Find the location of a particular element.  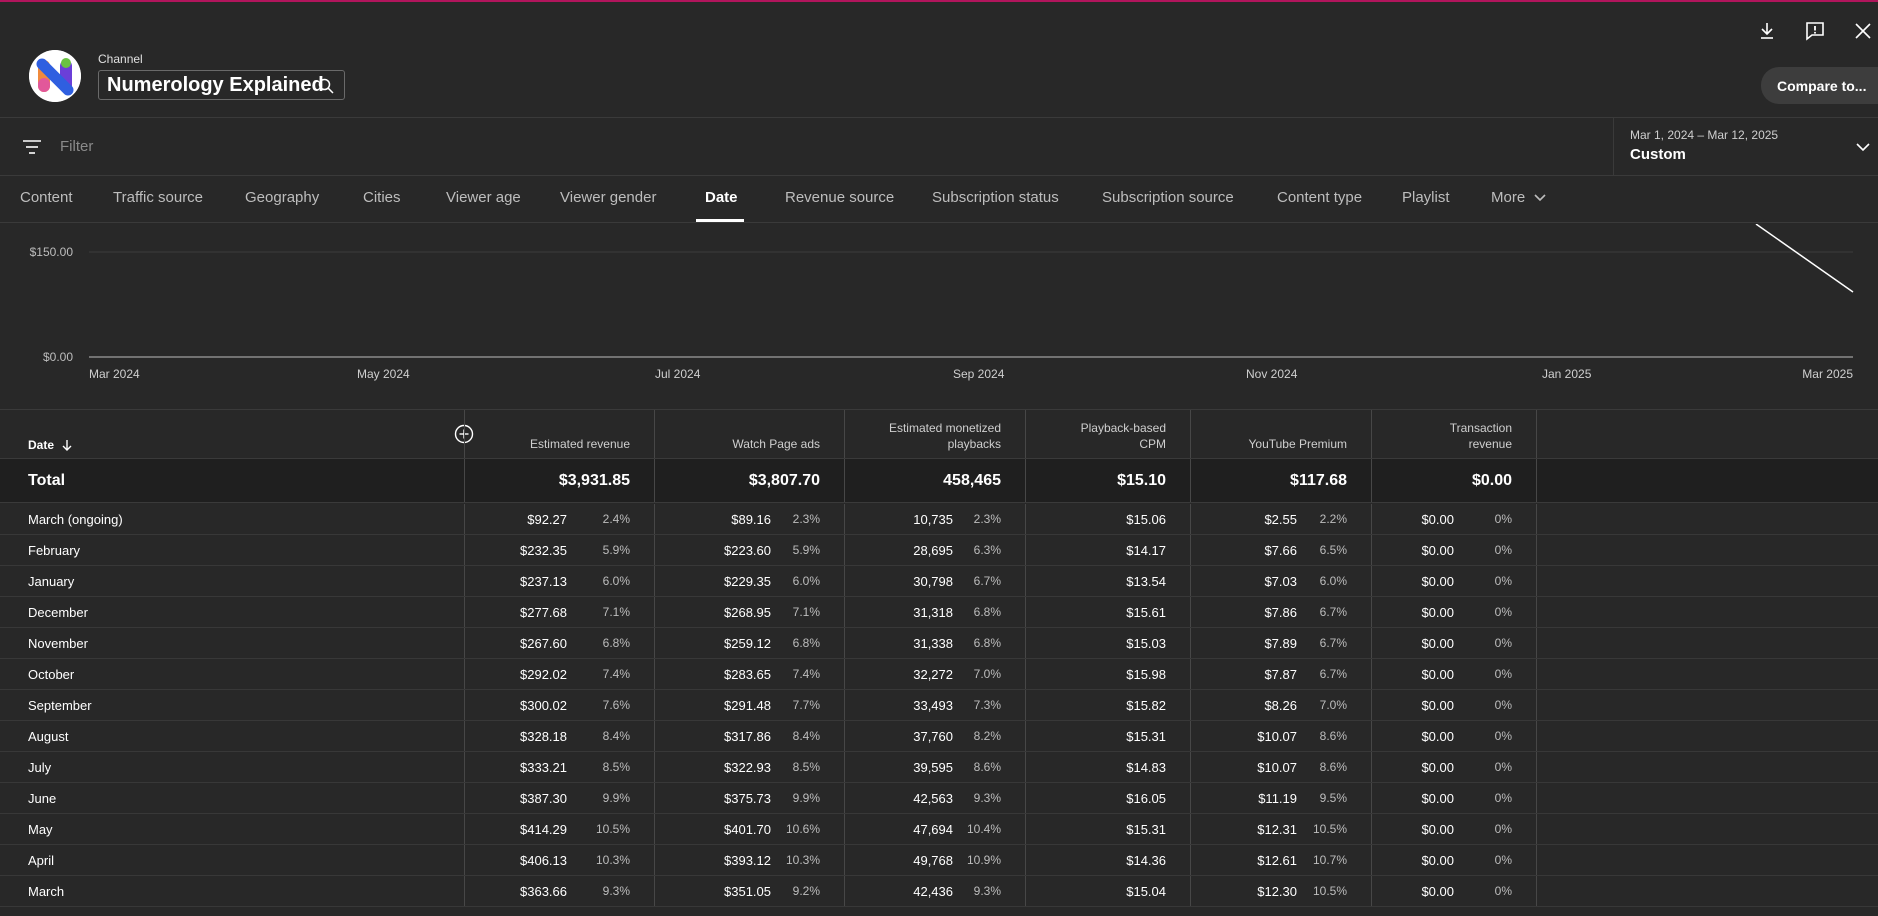

channel-selector: Numerology Explained is located at coordinates (221, 85).